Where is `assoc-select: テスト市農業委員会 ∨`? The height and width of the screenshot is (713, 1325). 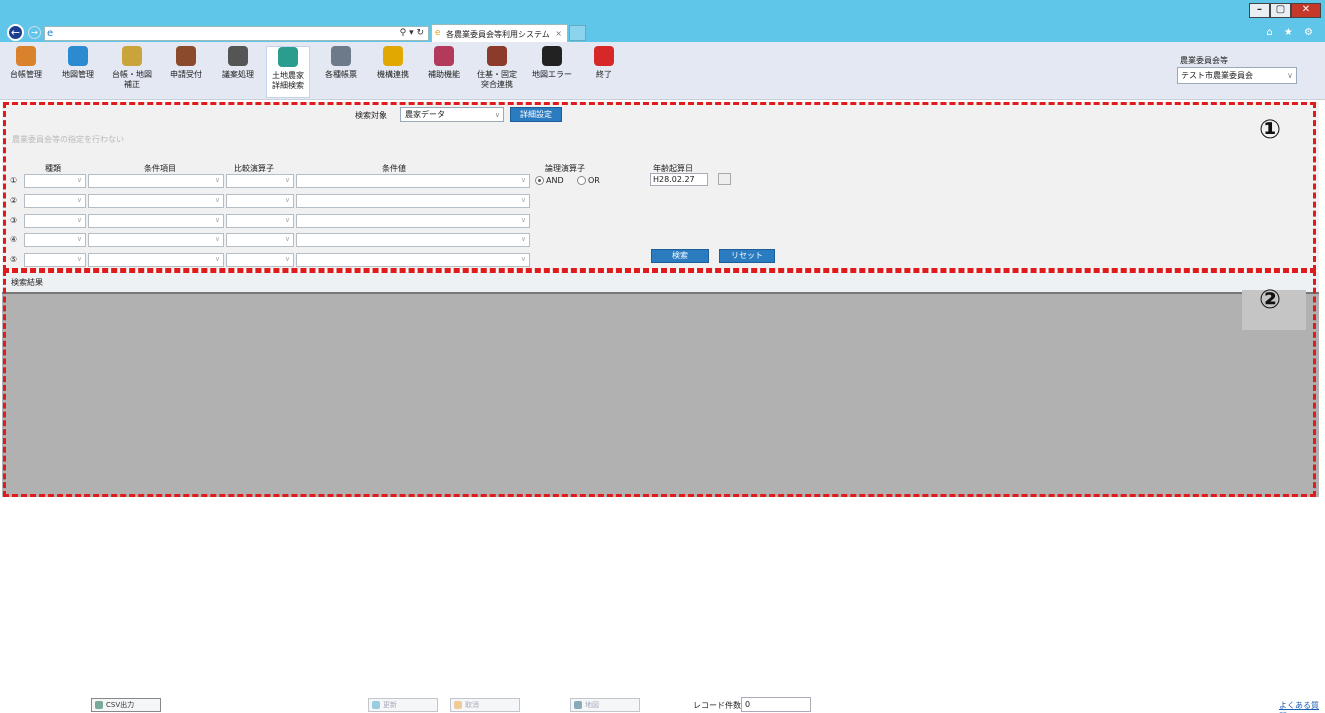
assoc-select: テスト市農業委員会 ∨ is located at coordinates (1237, 75).